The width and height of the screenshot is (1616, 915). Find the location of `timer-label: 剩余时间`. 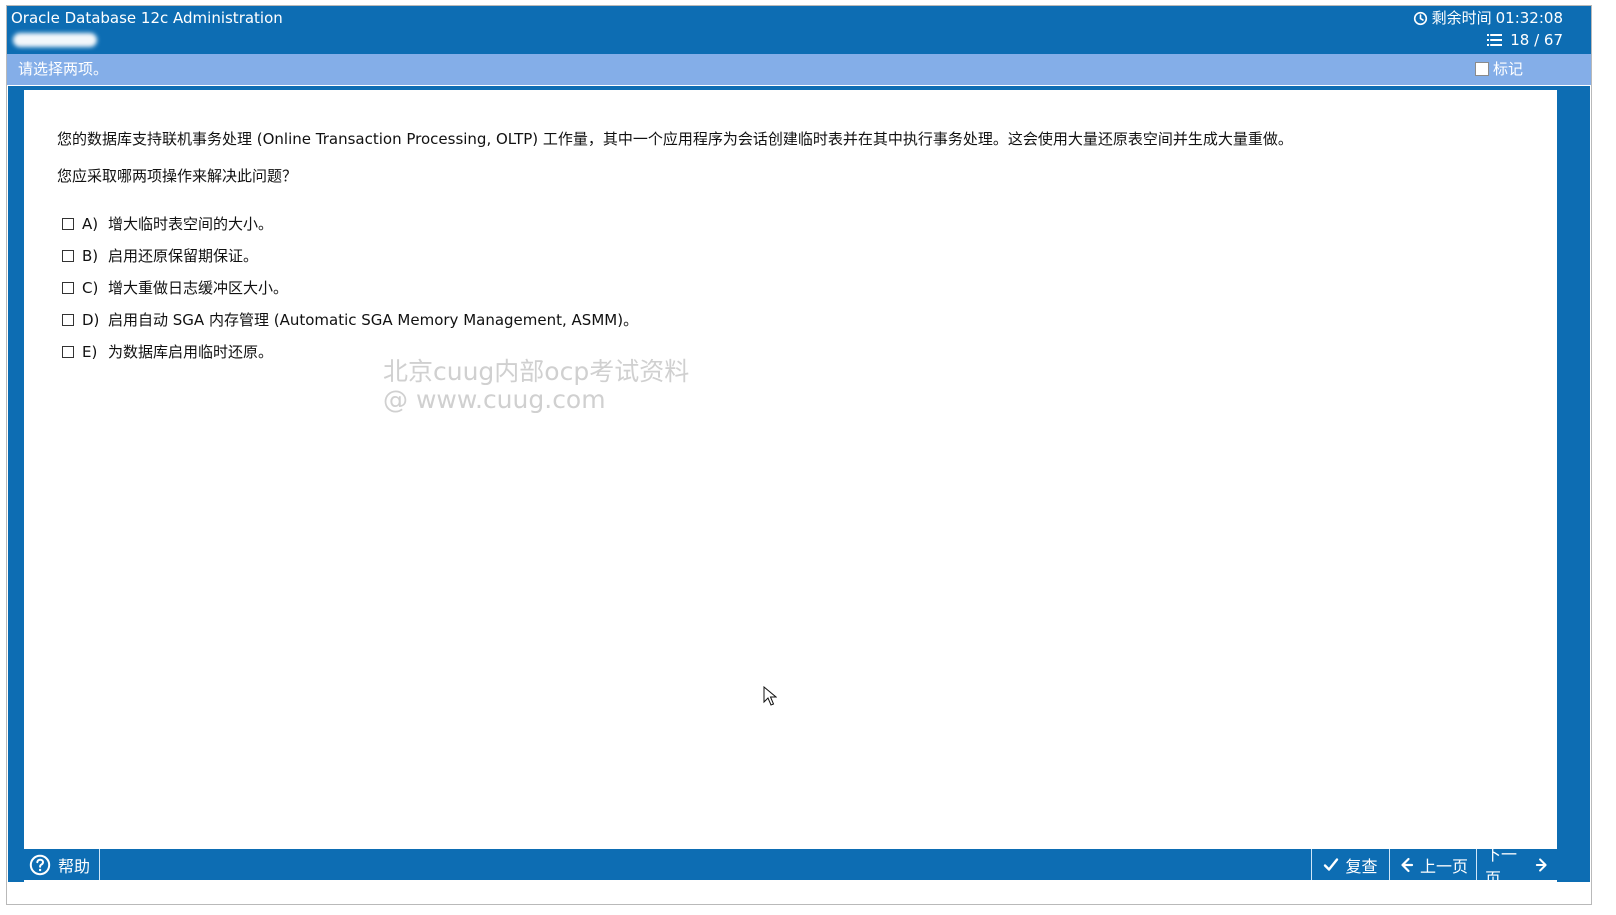

timer-label: 剩余时间 is located at coordinates (1461, 18).